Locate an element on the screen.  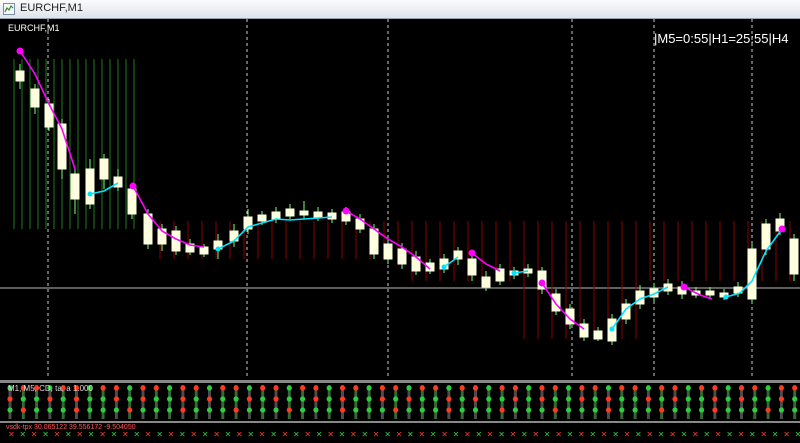
chart-app-icon is located at coordinates (9, 9).